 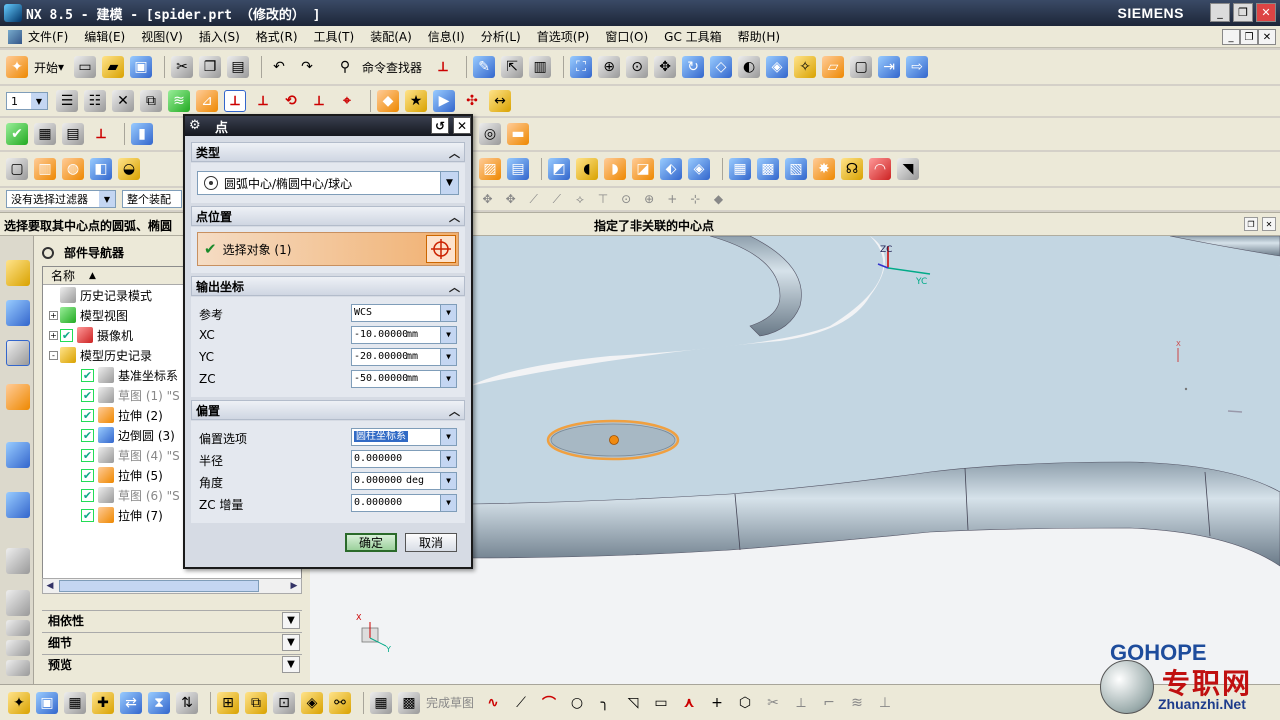 I want to click on zc-increment-input: 0.000000 ▼, so click(x=404, y=503).